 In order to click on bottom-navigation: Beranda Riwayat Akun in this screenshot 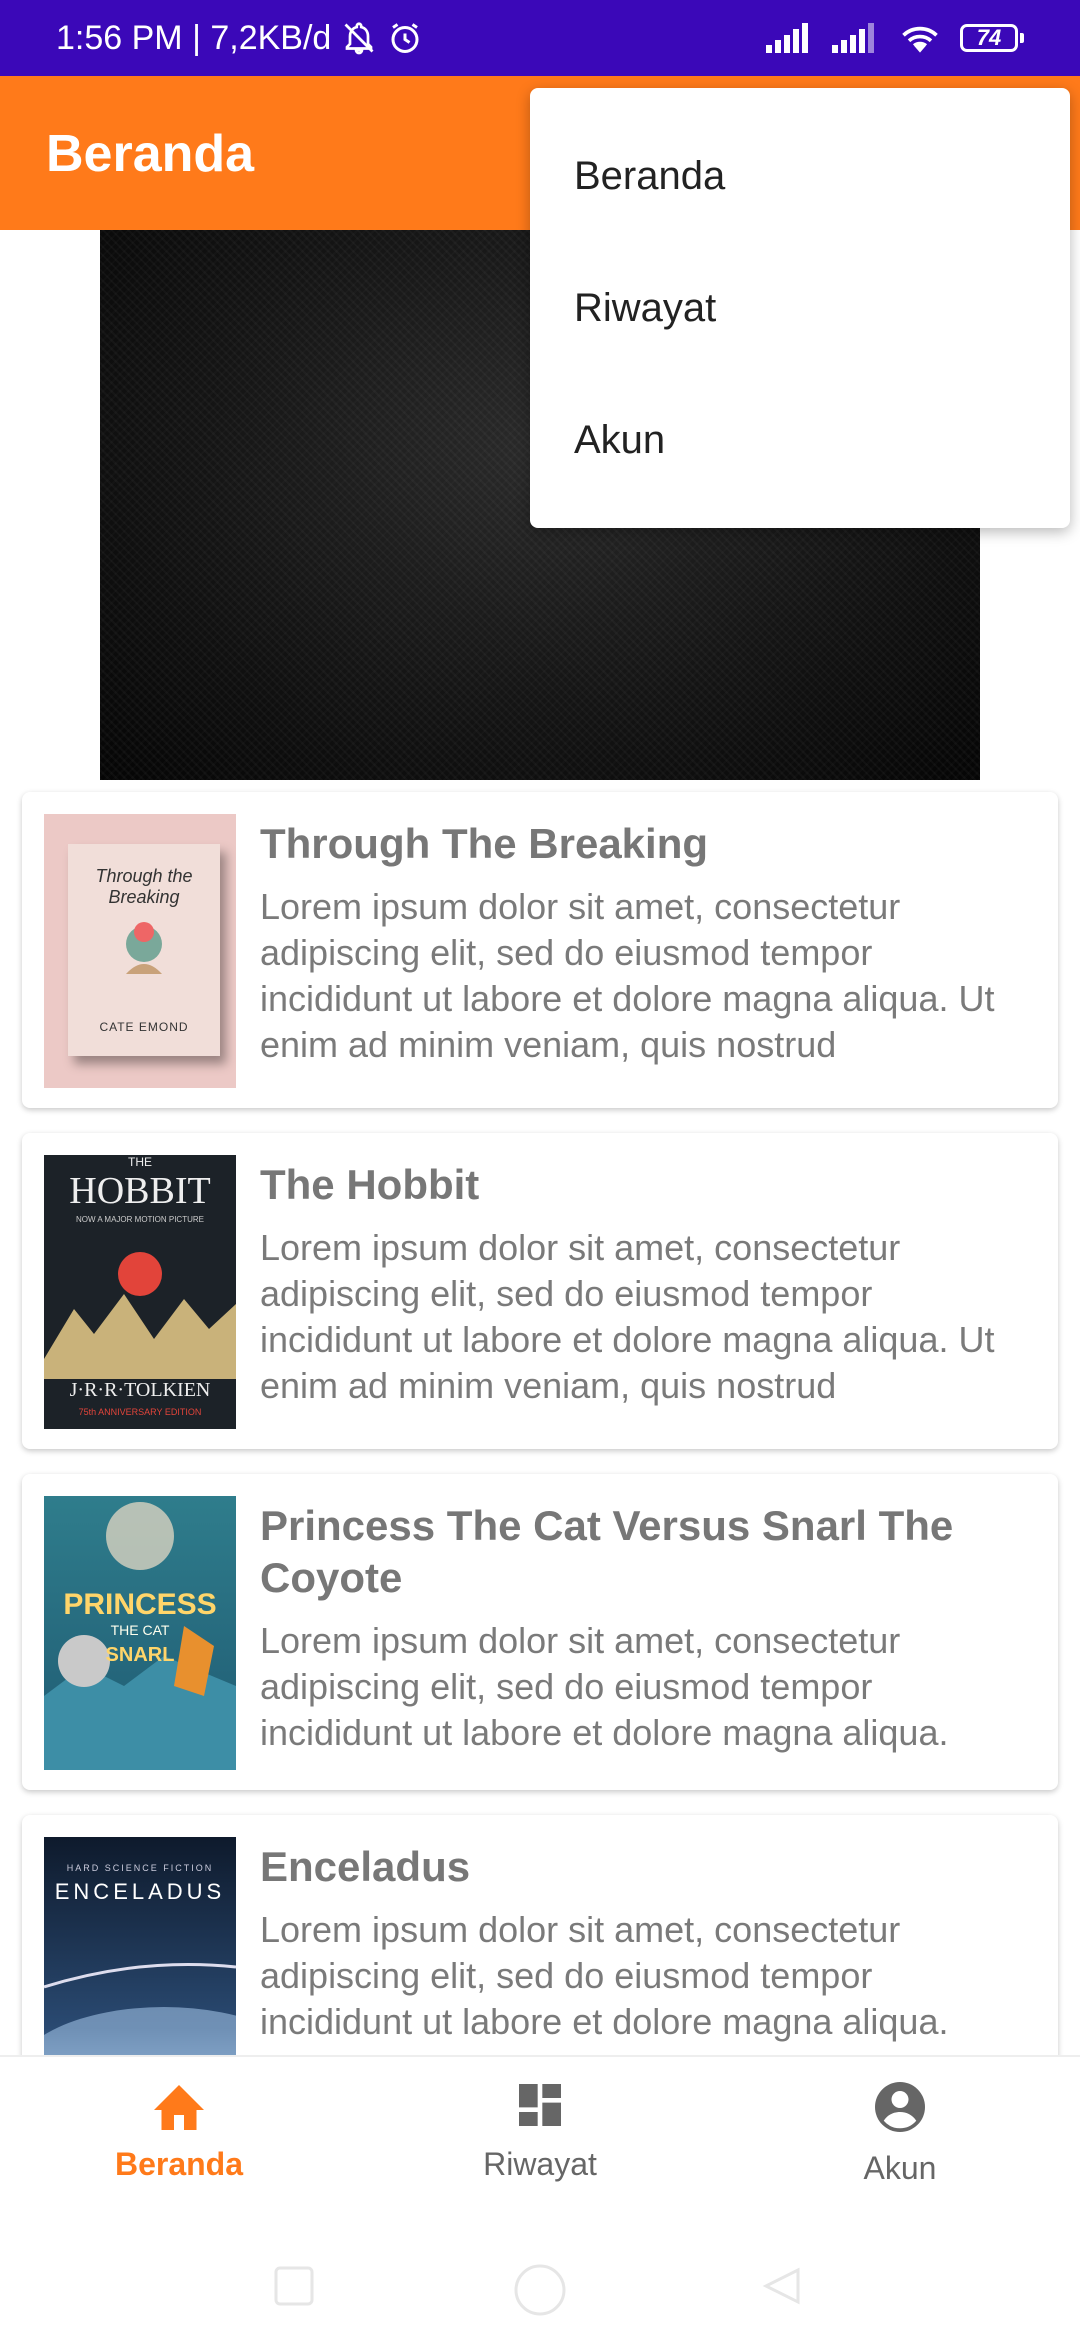, I will do `click(540, 2138)`.